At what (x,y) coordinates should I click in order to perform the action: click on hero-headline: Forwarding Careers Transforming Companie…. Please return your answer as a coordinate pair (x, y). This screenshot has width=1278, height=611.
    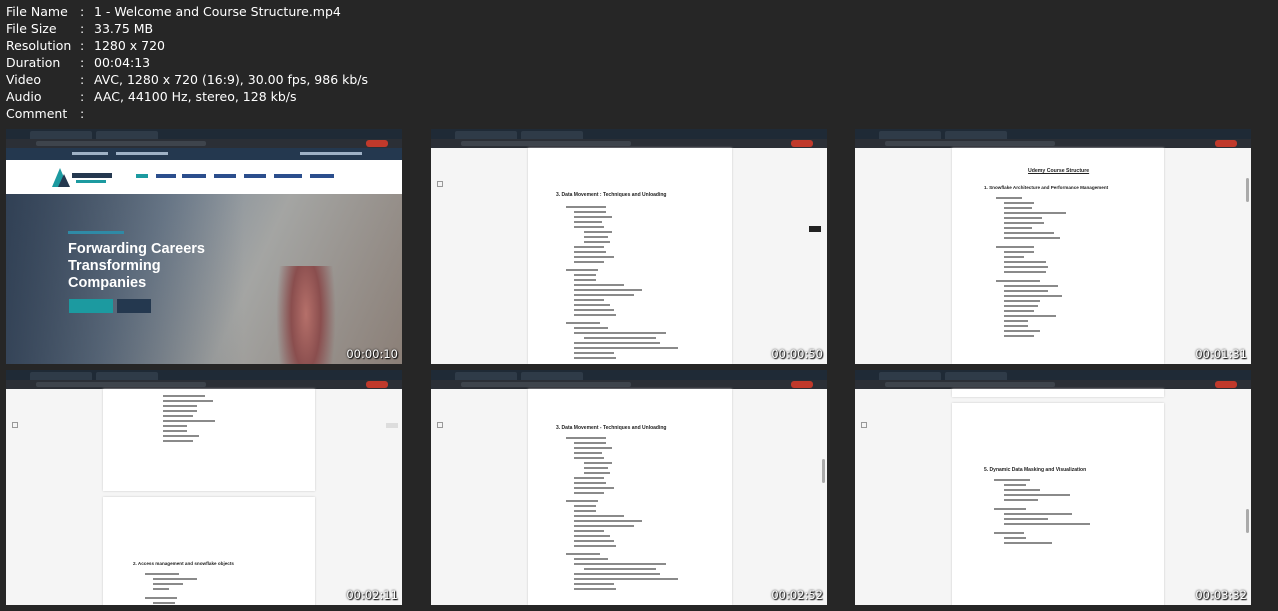
    Looking at the image, I should click on (136, 266).